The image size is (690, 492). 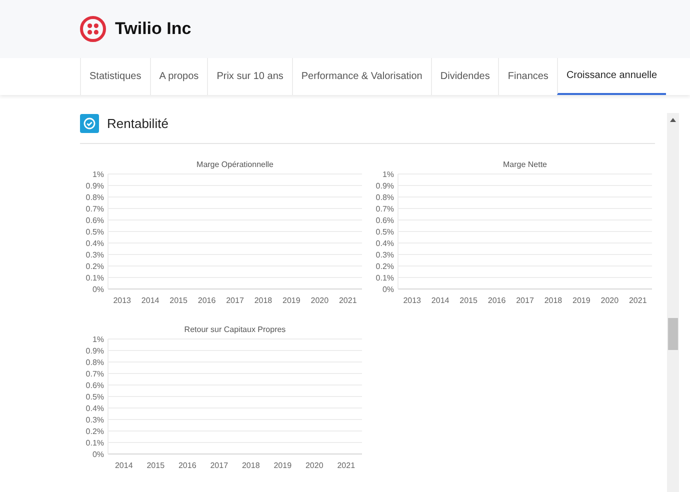 I want to click on tab: Statistiques, so click(x=115, y=76).